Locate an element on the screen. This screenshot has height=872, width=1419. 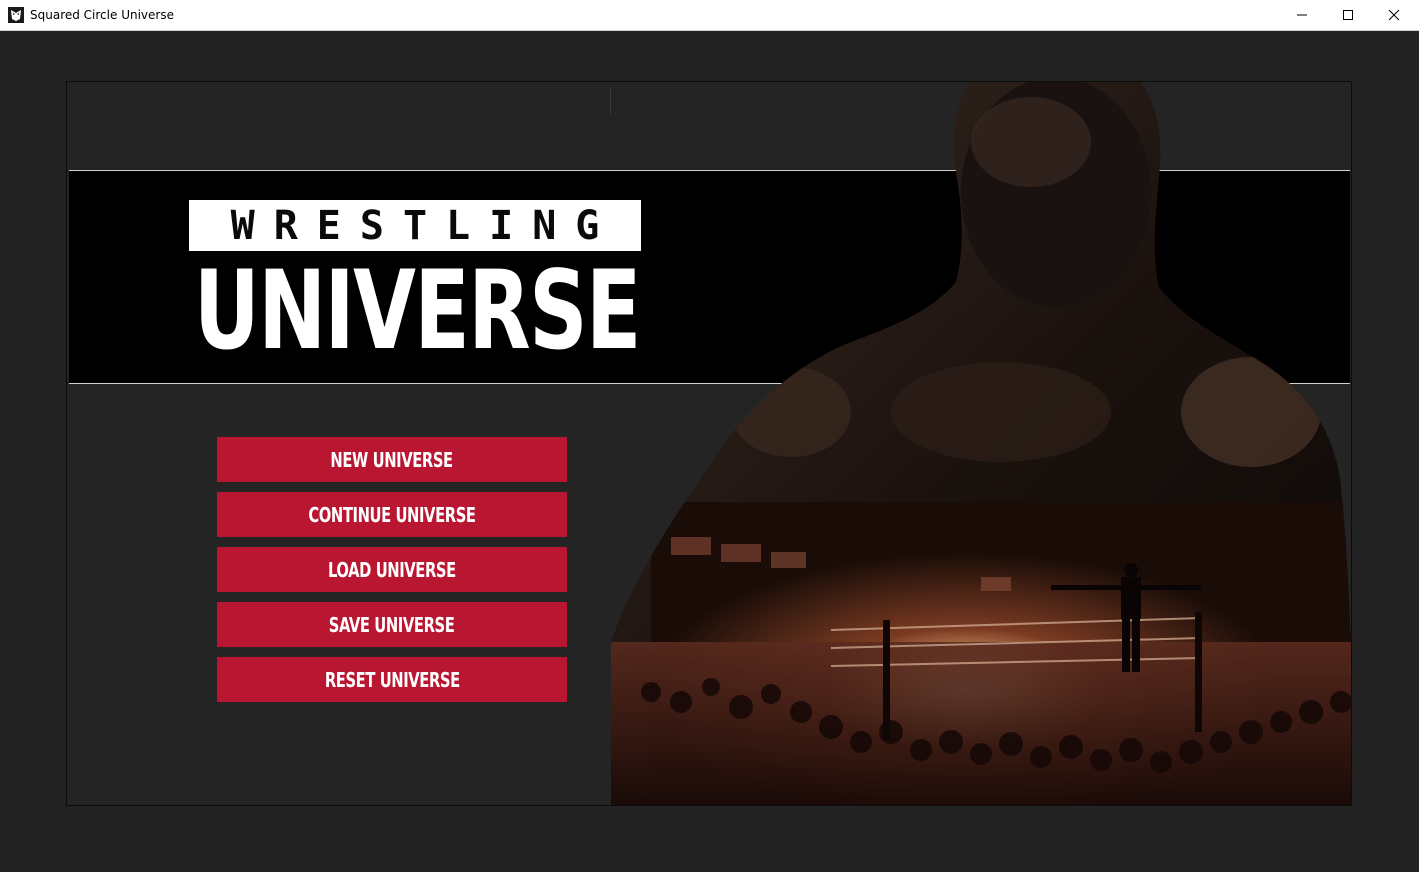
close-icon is located at coordinates (1394, 15).